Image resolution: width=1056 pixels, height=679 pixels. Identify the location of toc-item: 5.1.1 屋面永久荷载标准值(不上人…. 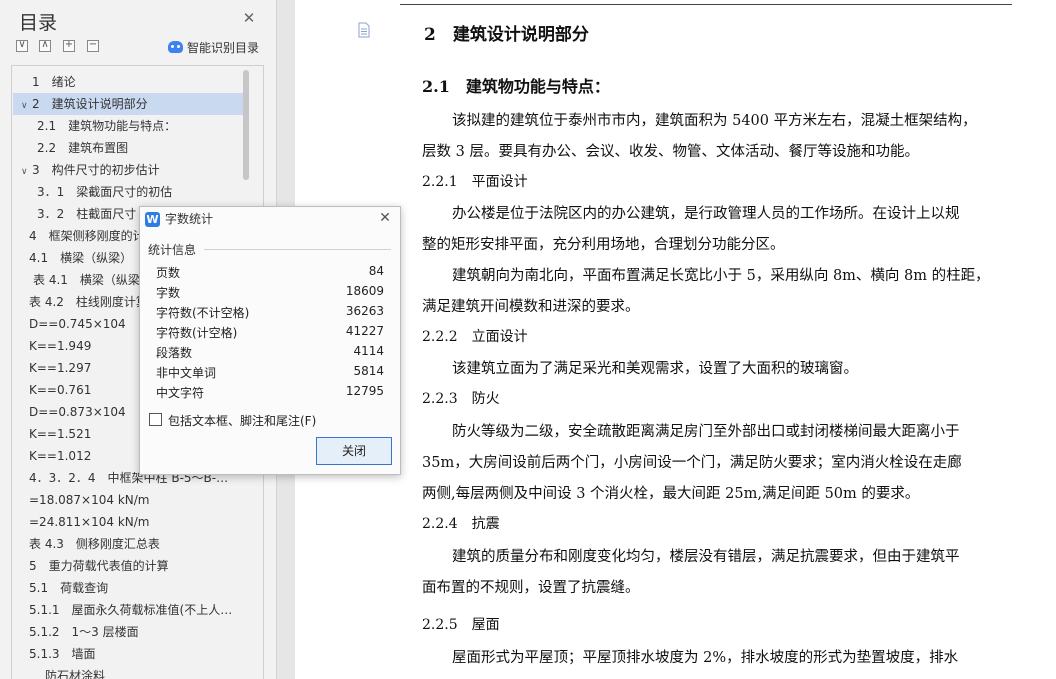
(128, 610).